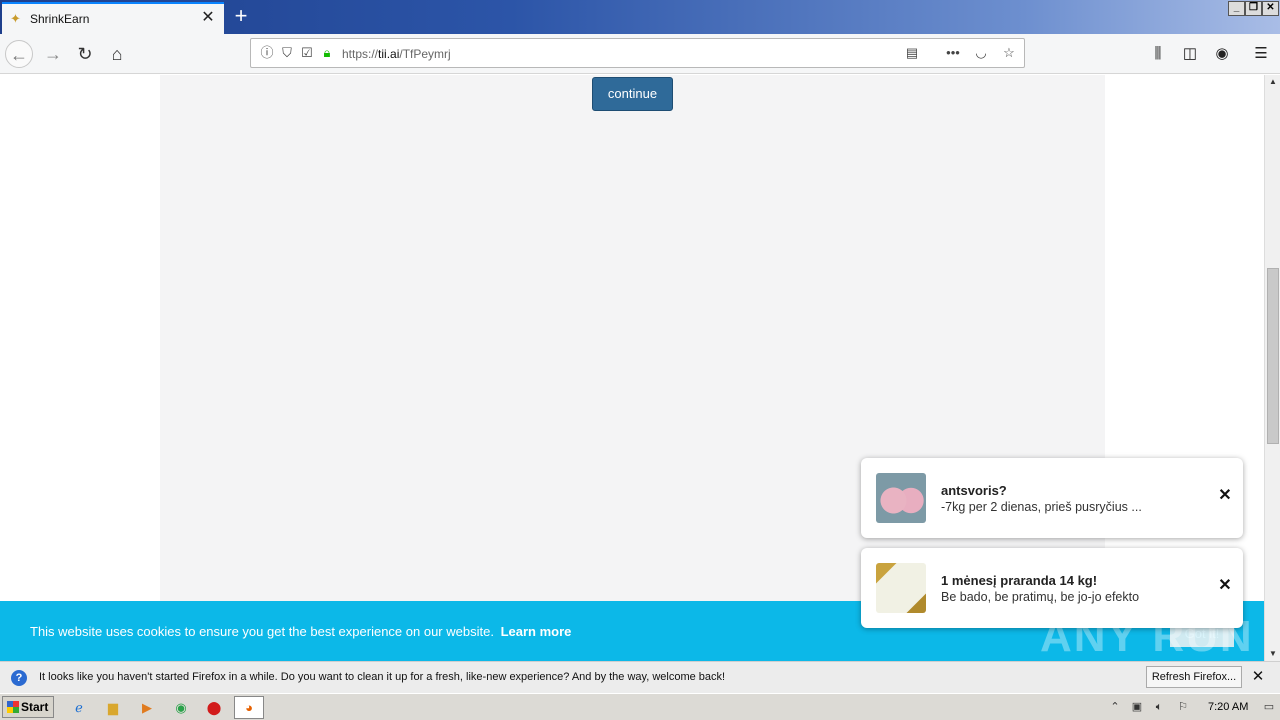  Describe the element at coordinates (632, 94) in the screenshot. I see `continue-button: continue` at that location.